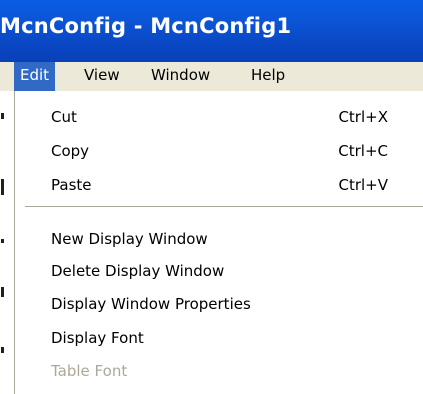 This screenshot has width=423, height=394. Describe the element at coordinates (363, 117) in the screenshot. I see `shortcut-cut: Ctrl+X` at that location.